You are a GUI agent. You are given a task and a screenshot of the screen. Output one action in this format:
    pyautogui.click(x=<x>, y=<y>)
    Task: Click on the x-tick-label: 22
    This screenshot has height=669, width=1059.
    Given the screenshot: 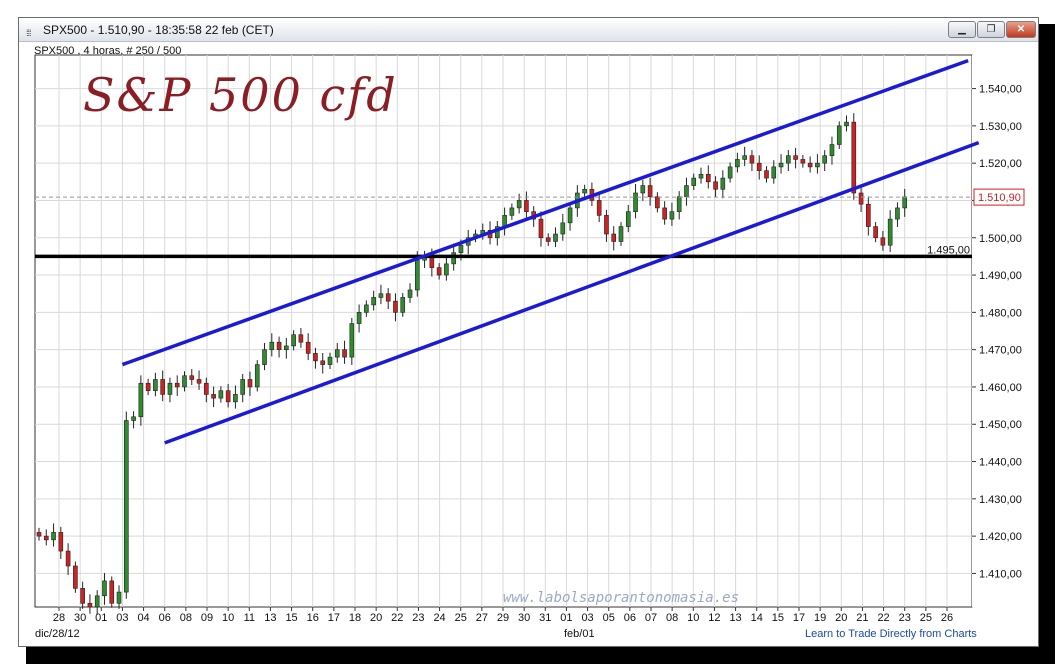 What is the action you would take?
    pyautogui.click(x=397, y=618)
    